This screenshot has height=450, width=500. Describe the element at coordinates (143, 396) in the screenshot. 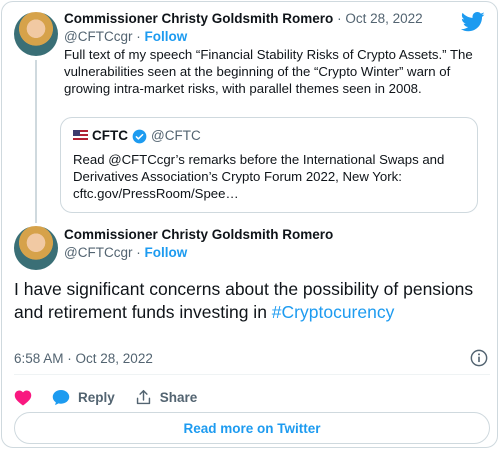

I see `share-icon` at that location.